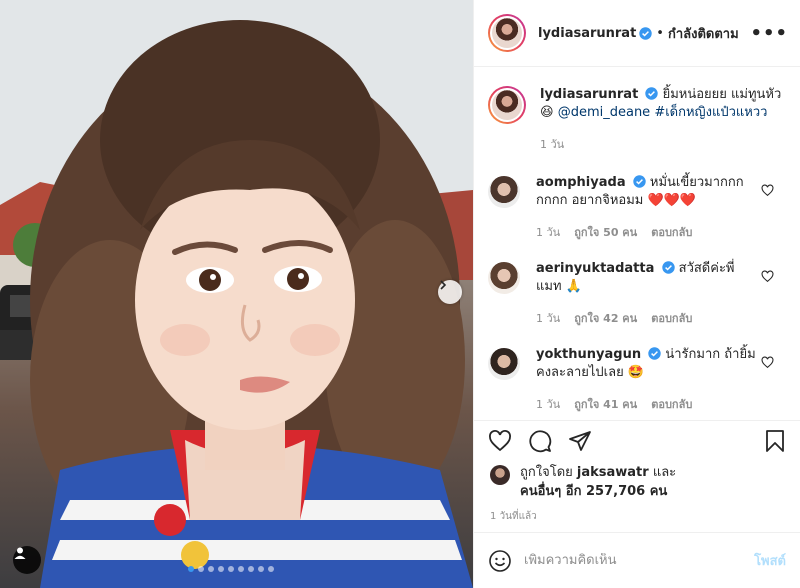 This screenshot has width=800, height=588. Describe the element at coordinates (639, 560) in the screenshot. I see `comment-input` at that location.